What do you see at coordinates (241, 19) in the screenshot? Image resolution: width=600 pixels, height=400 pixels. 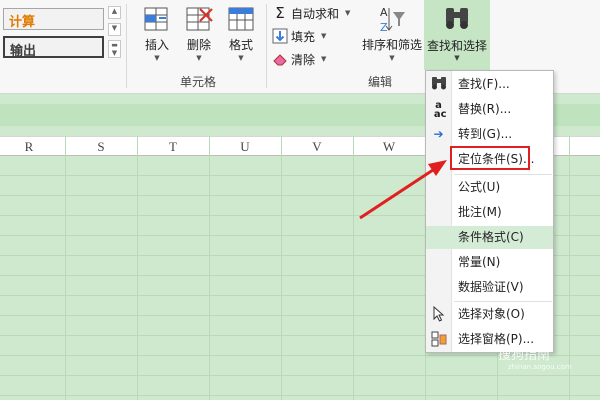 I see `format-cells-icon` at bounding box center [241, 19].